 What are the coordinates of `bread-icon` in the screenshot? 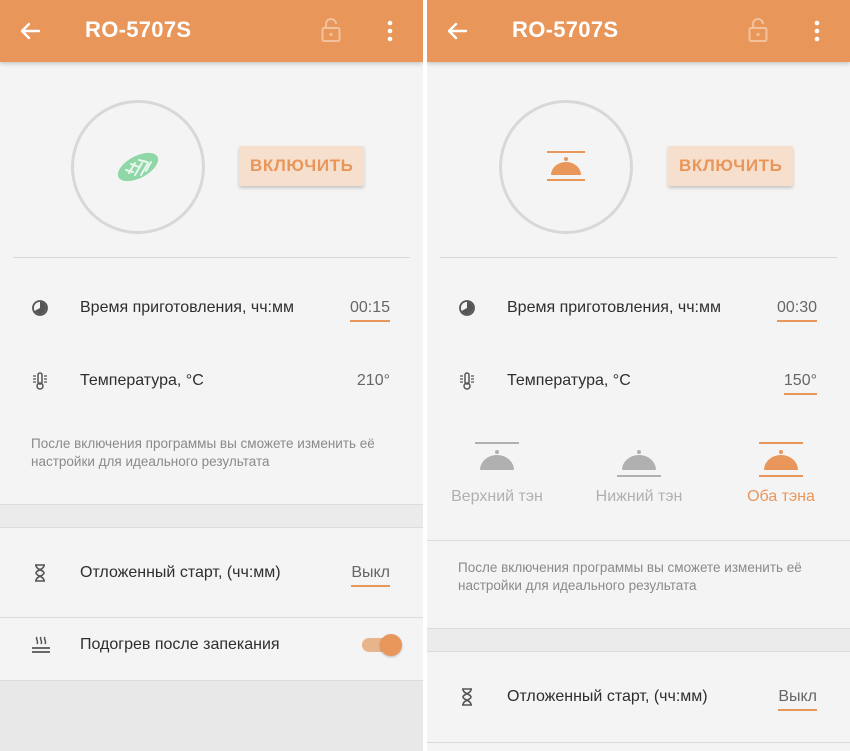 It's located at (138, 167).